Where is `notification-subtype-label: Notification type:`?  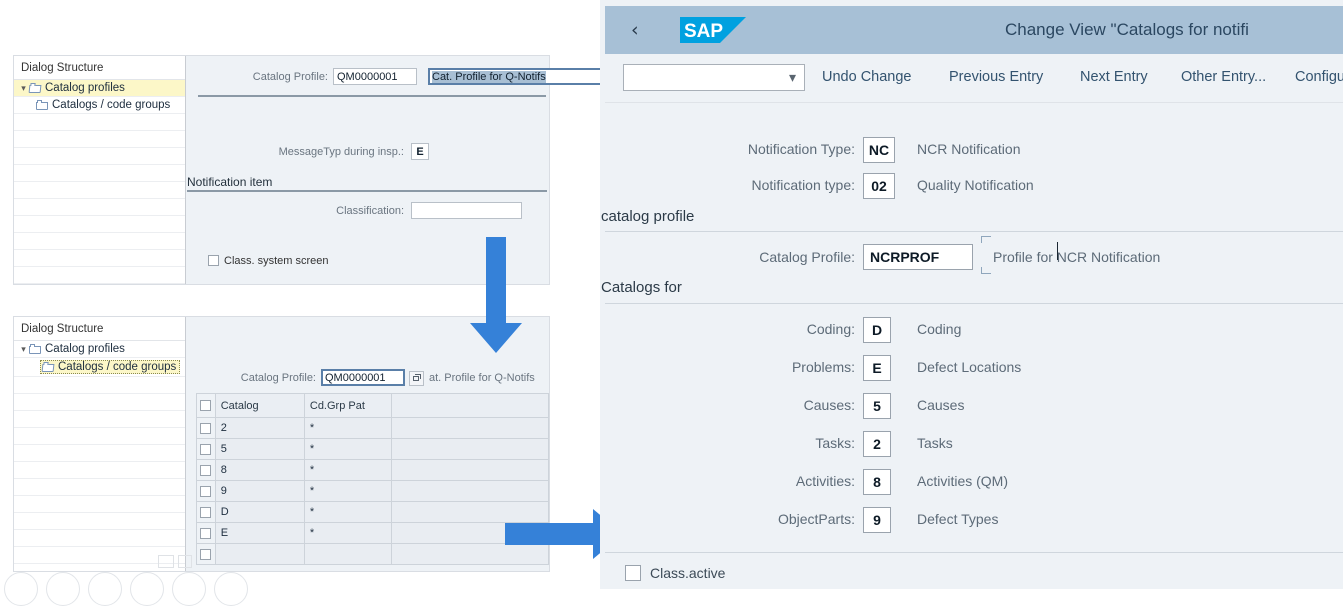 notification-subtype-label: Notification type: is located at coordinates (803, 185).